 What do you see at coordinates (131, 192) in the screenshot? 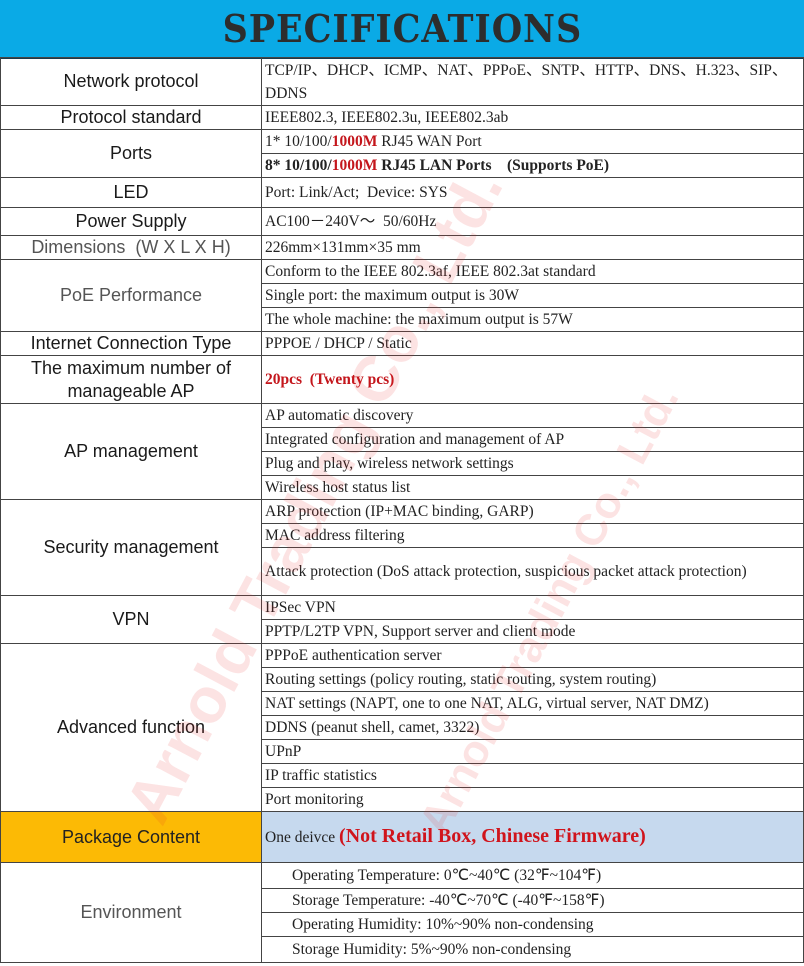
I see `row-label: LED` at bounding box center [131, 192].